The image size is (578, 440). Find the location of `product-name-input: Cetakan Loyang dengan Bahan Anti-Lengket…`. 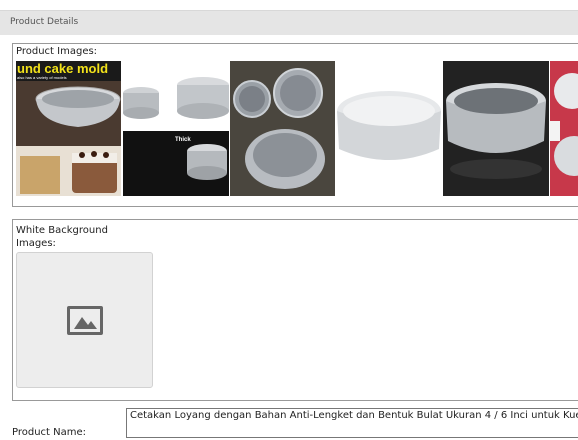

product-name-input: Cetakan Loyang dengan Bahan Anti-Lengket… is located at coordinates (352, 423).